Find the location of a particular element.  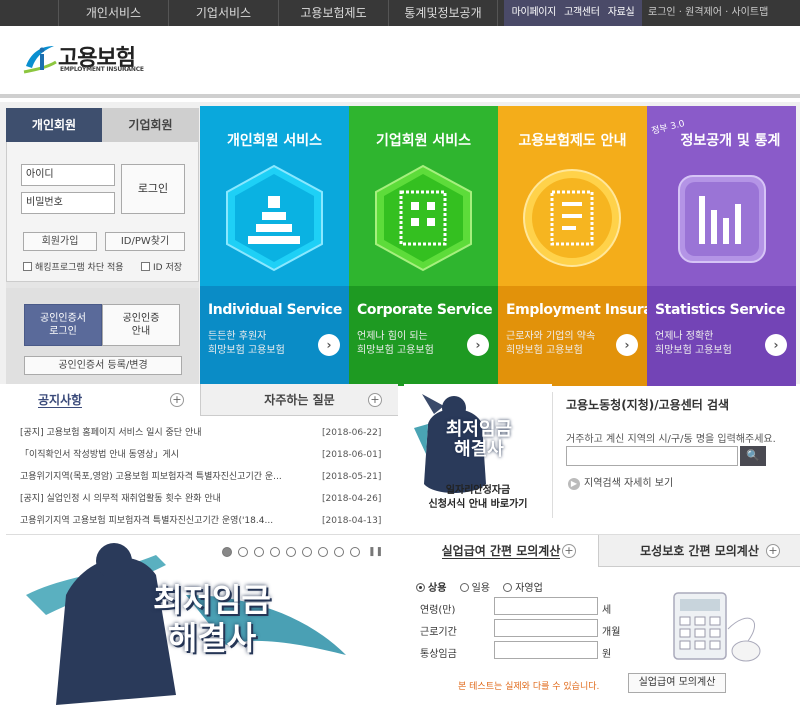

top-nav-business: 기업서비스 is located at coordinates (223, 13).